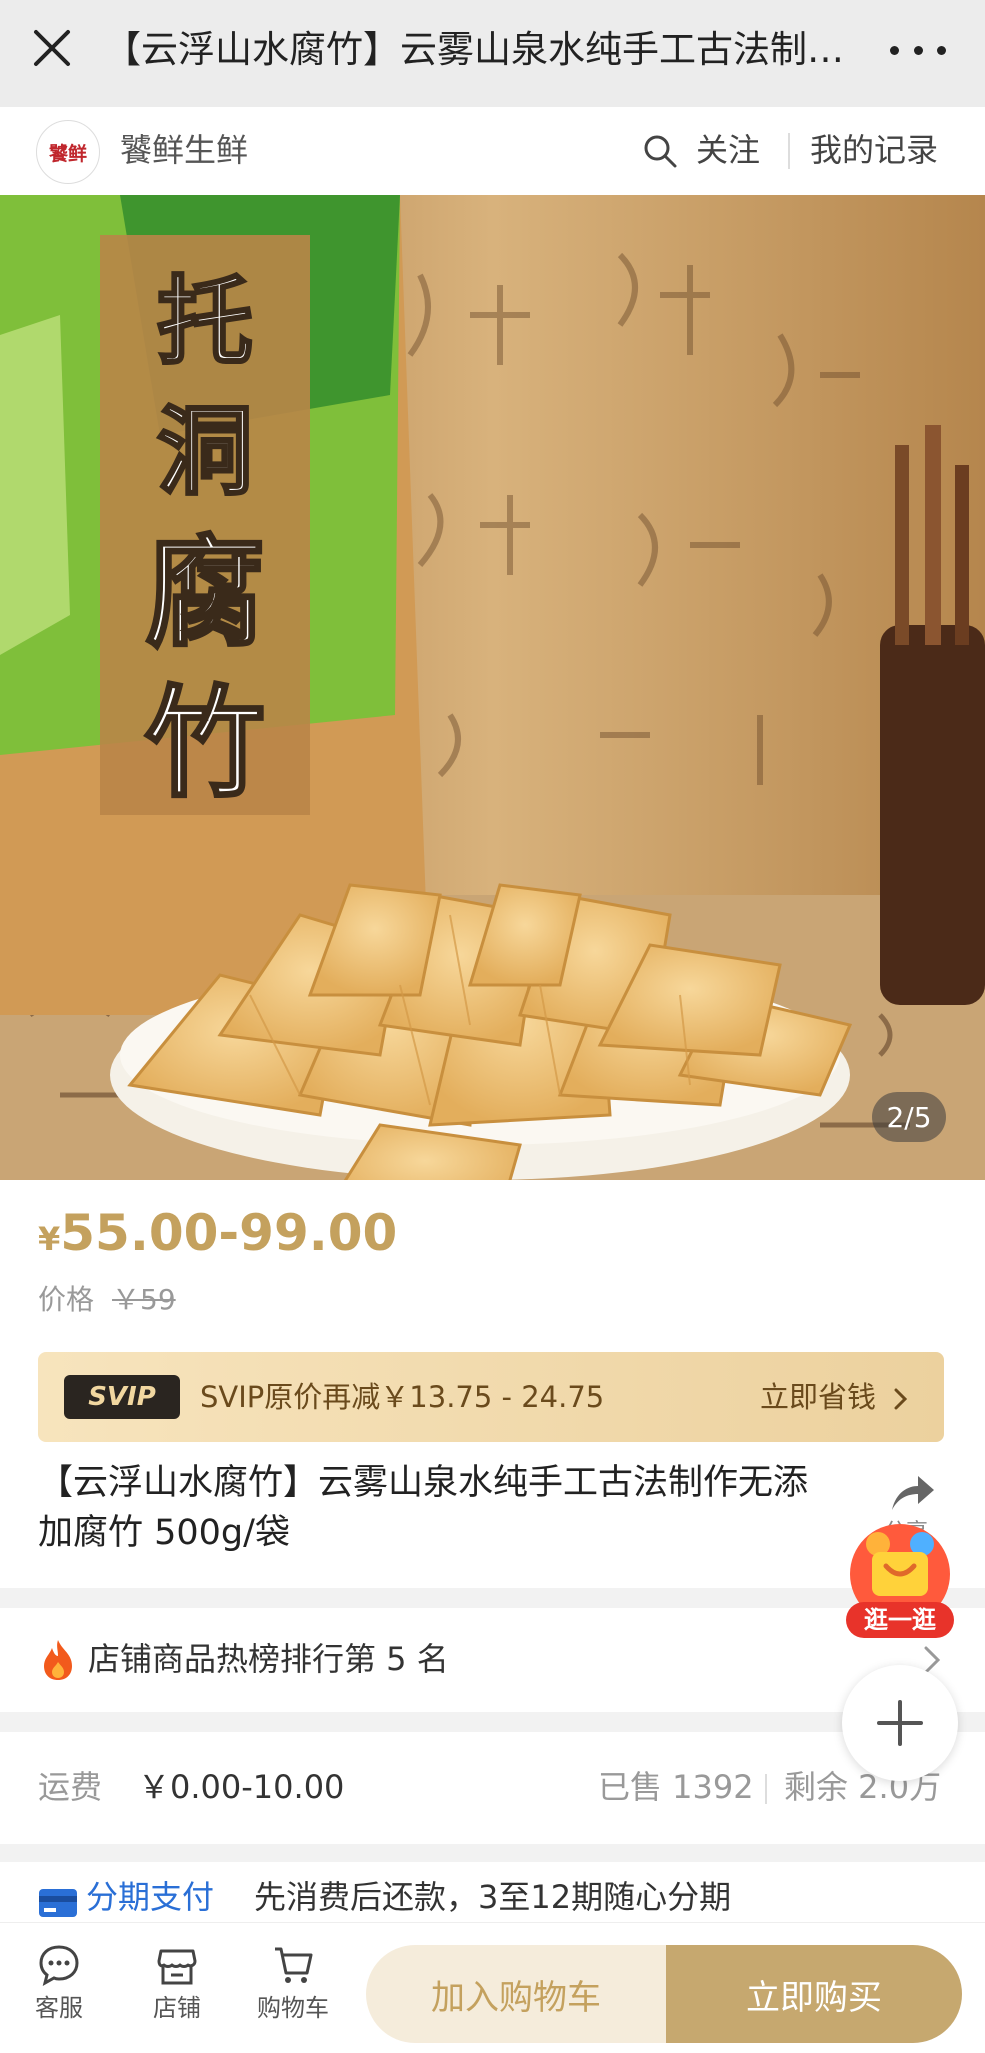 The height and width of the screenshot is (2053, 985). I want to click on store-bar: 饕鲜 饕鲜生鲜 关注 我的记录, so click(492, 151).